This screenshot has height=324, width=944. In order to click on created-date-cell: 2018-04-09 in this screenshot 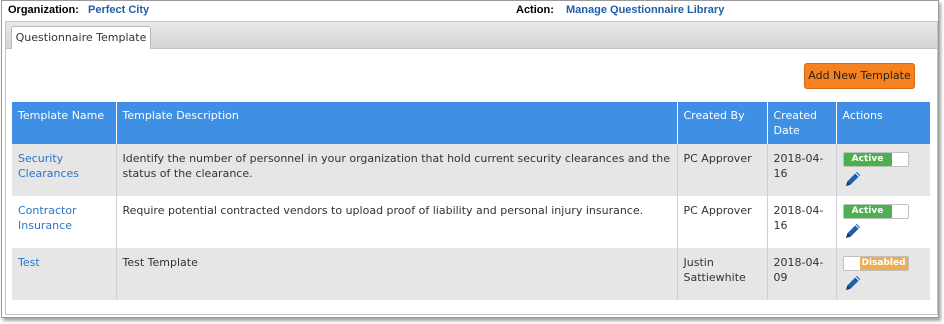, I will do `click(802, 274)`.